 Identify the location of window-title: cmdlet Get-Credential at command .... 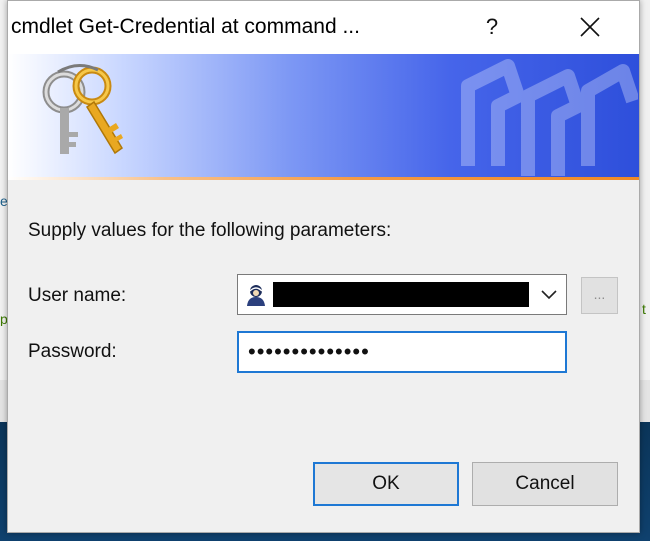
(185, 26).